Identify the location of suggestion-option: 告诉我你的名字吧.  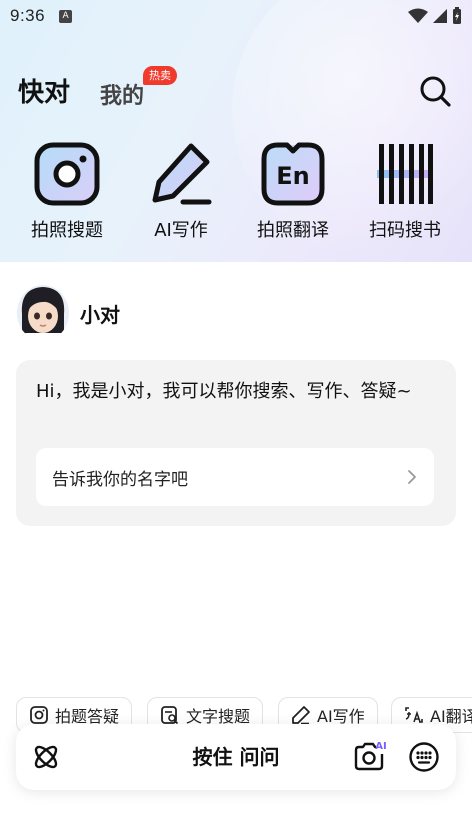
(235, 477).